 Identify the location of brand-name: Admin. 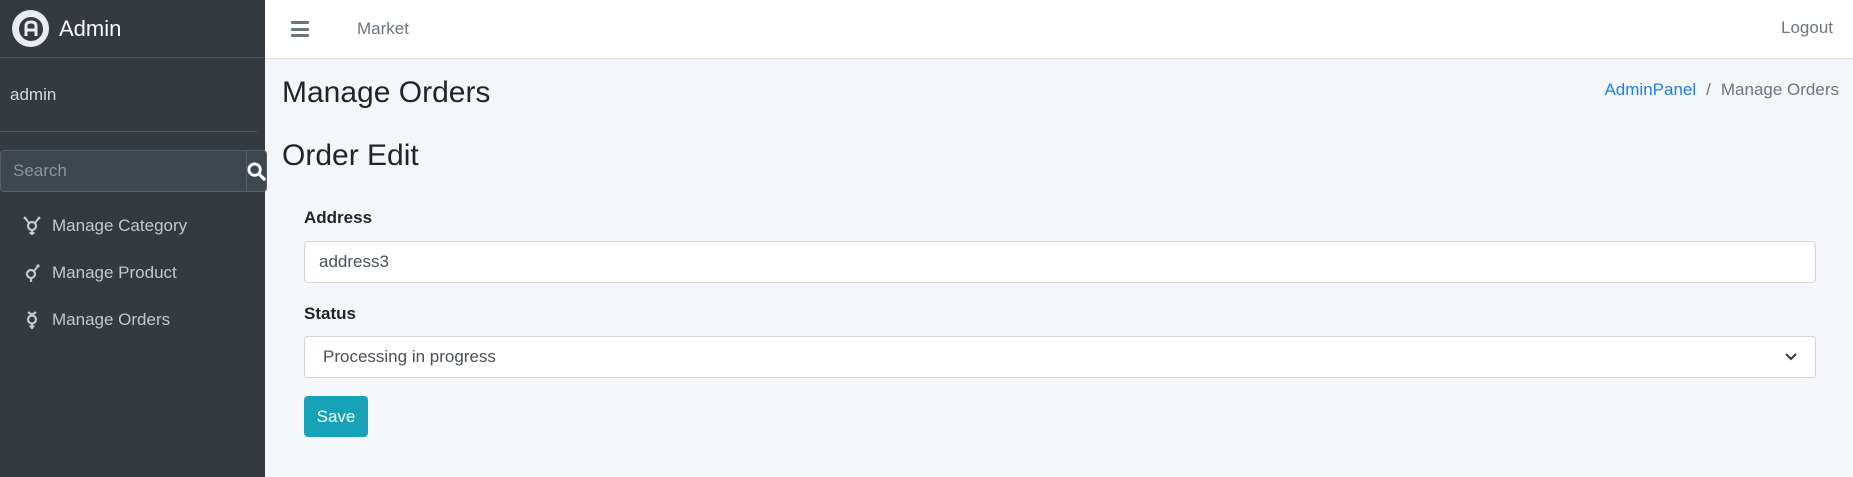
(90, 28).